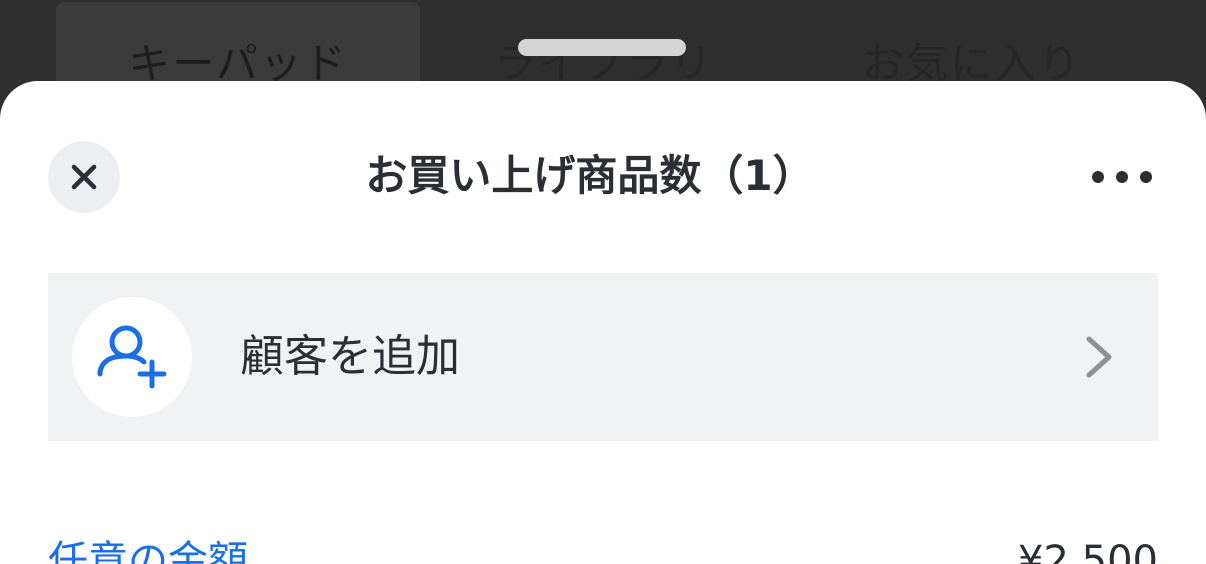 The image size is (1206, 564). I want to click on more-horizontal-icon, so click(1098, 177).